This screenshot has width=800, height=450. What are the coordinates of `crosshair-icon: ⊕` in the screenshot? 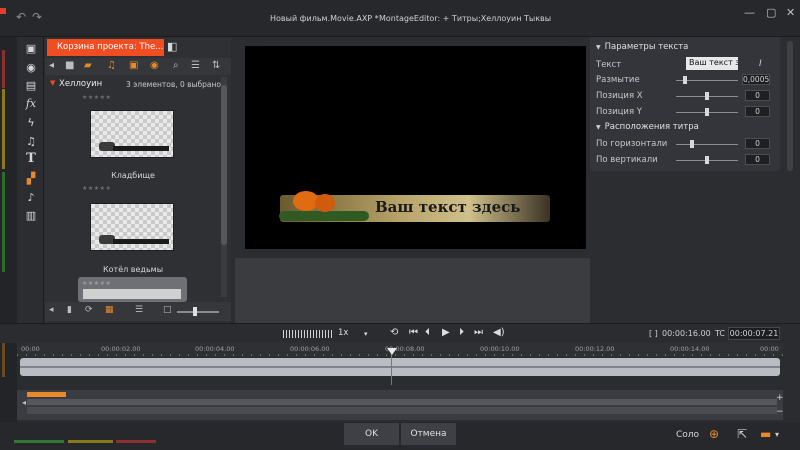 It's located at (714, 434).